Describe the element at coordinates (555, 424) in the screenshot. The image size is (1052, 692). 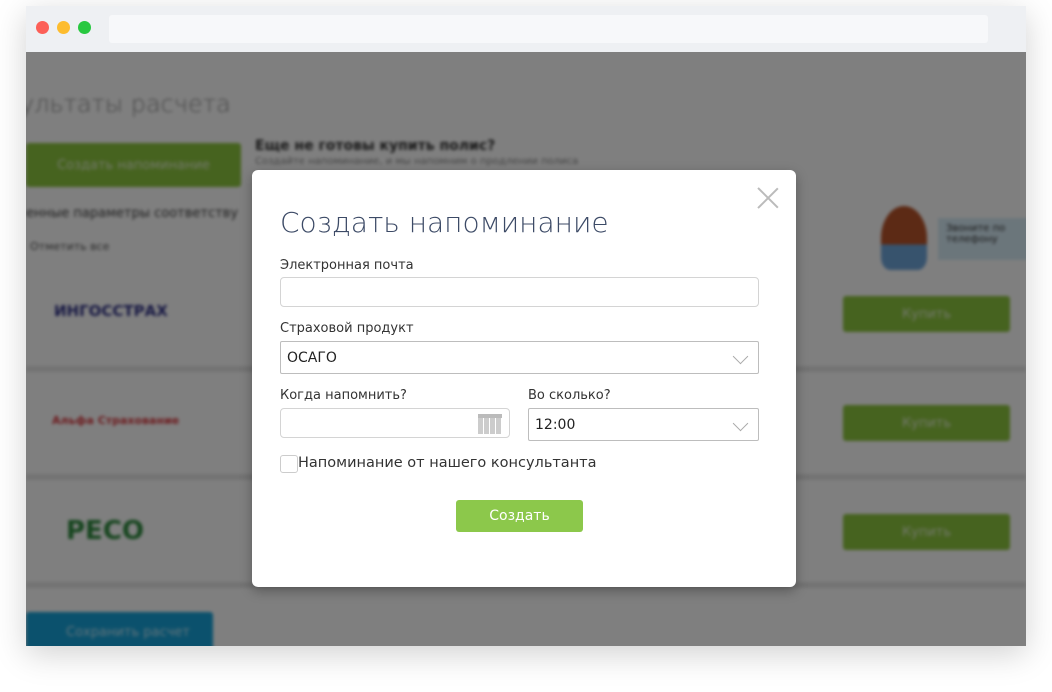
I see `time-value: 12:00` at that location.